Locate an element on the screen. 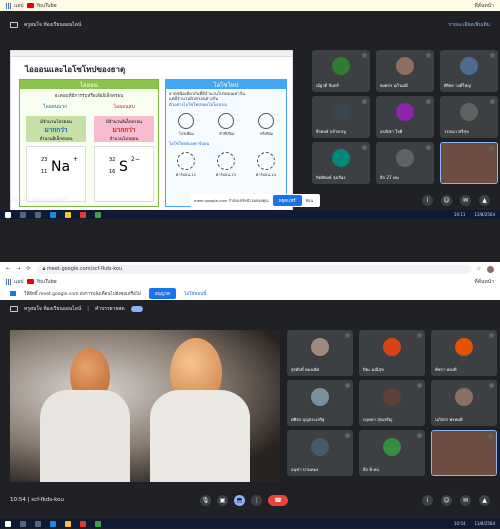 This screenshot has height=529, width=500. participant-tile: อีก 27 คน is located at coordinates (405, 163).